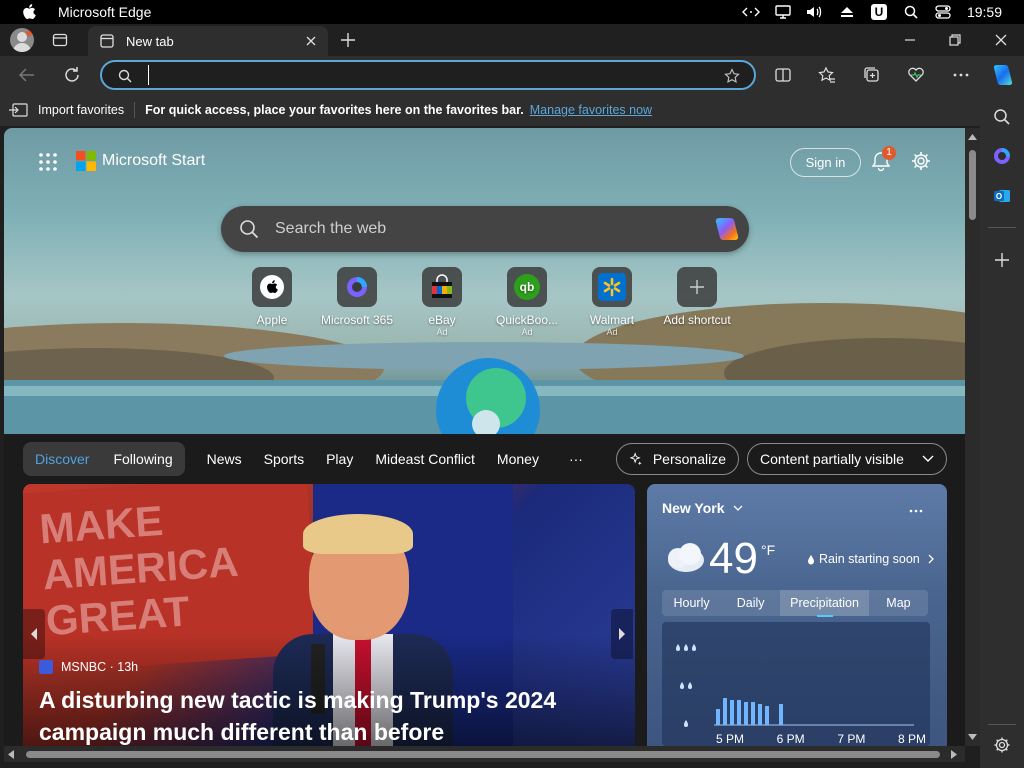 The height and width of the screenshot is (768, 1024). Describe the element at coordinates (972, 737) in the screenshot. I see `scroll-down-arrow-icon` at that location.